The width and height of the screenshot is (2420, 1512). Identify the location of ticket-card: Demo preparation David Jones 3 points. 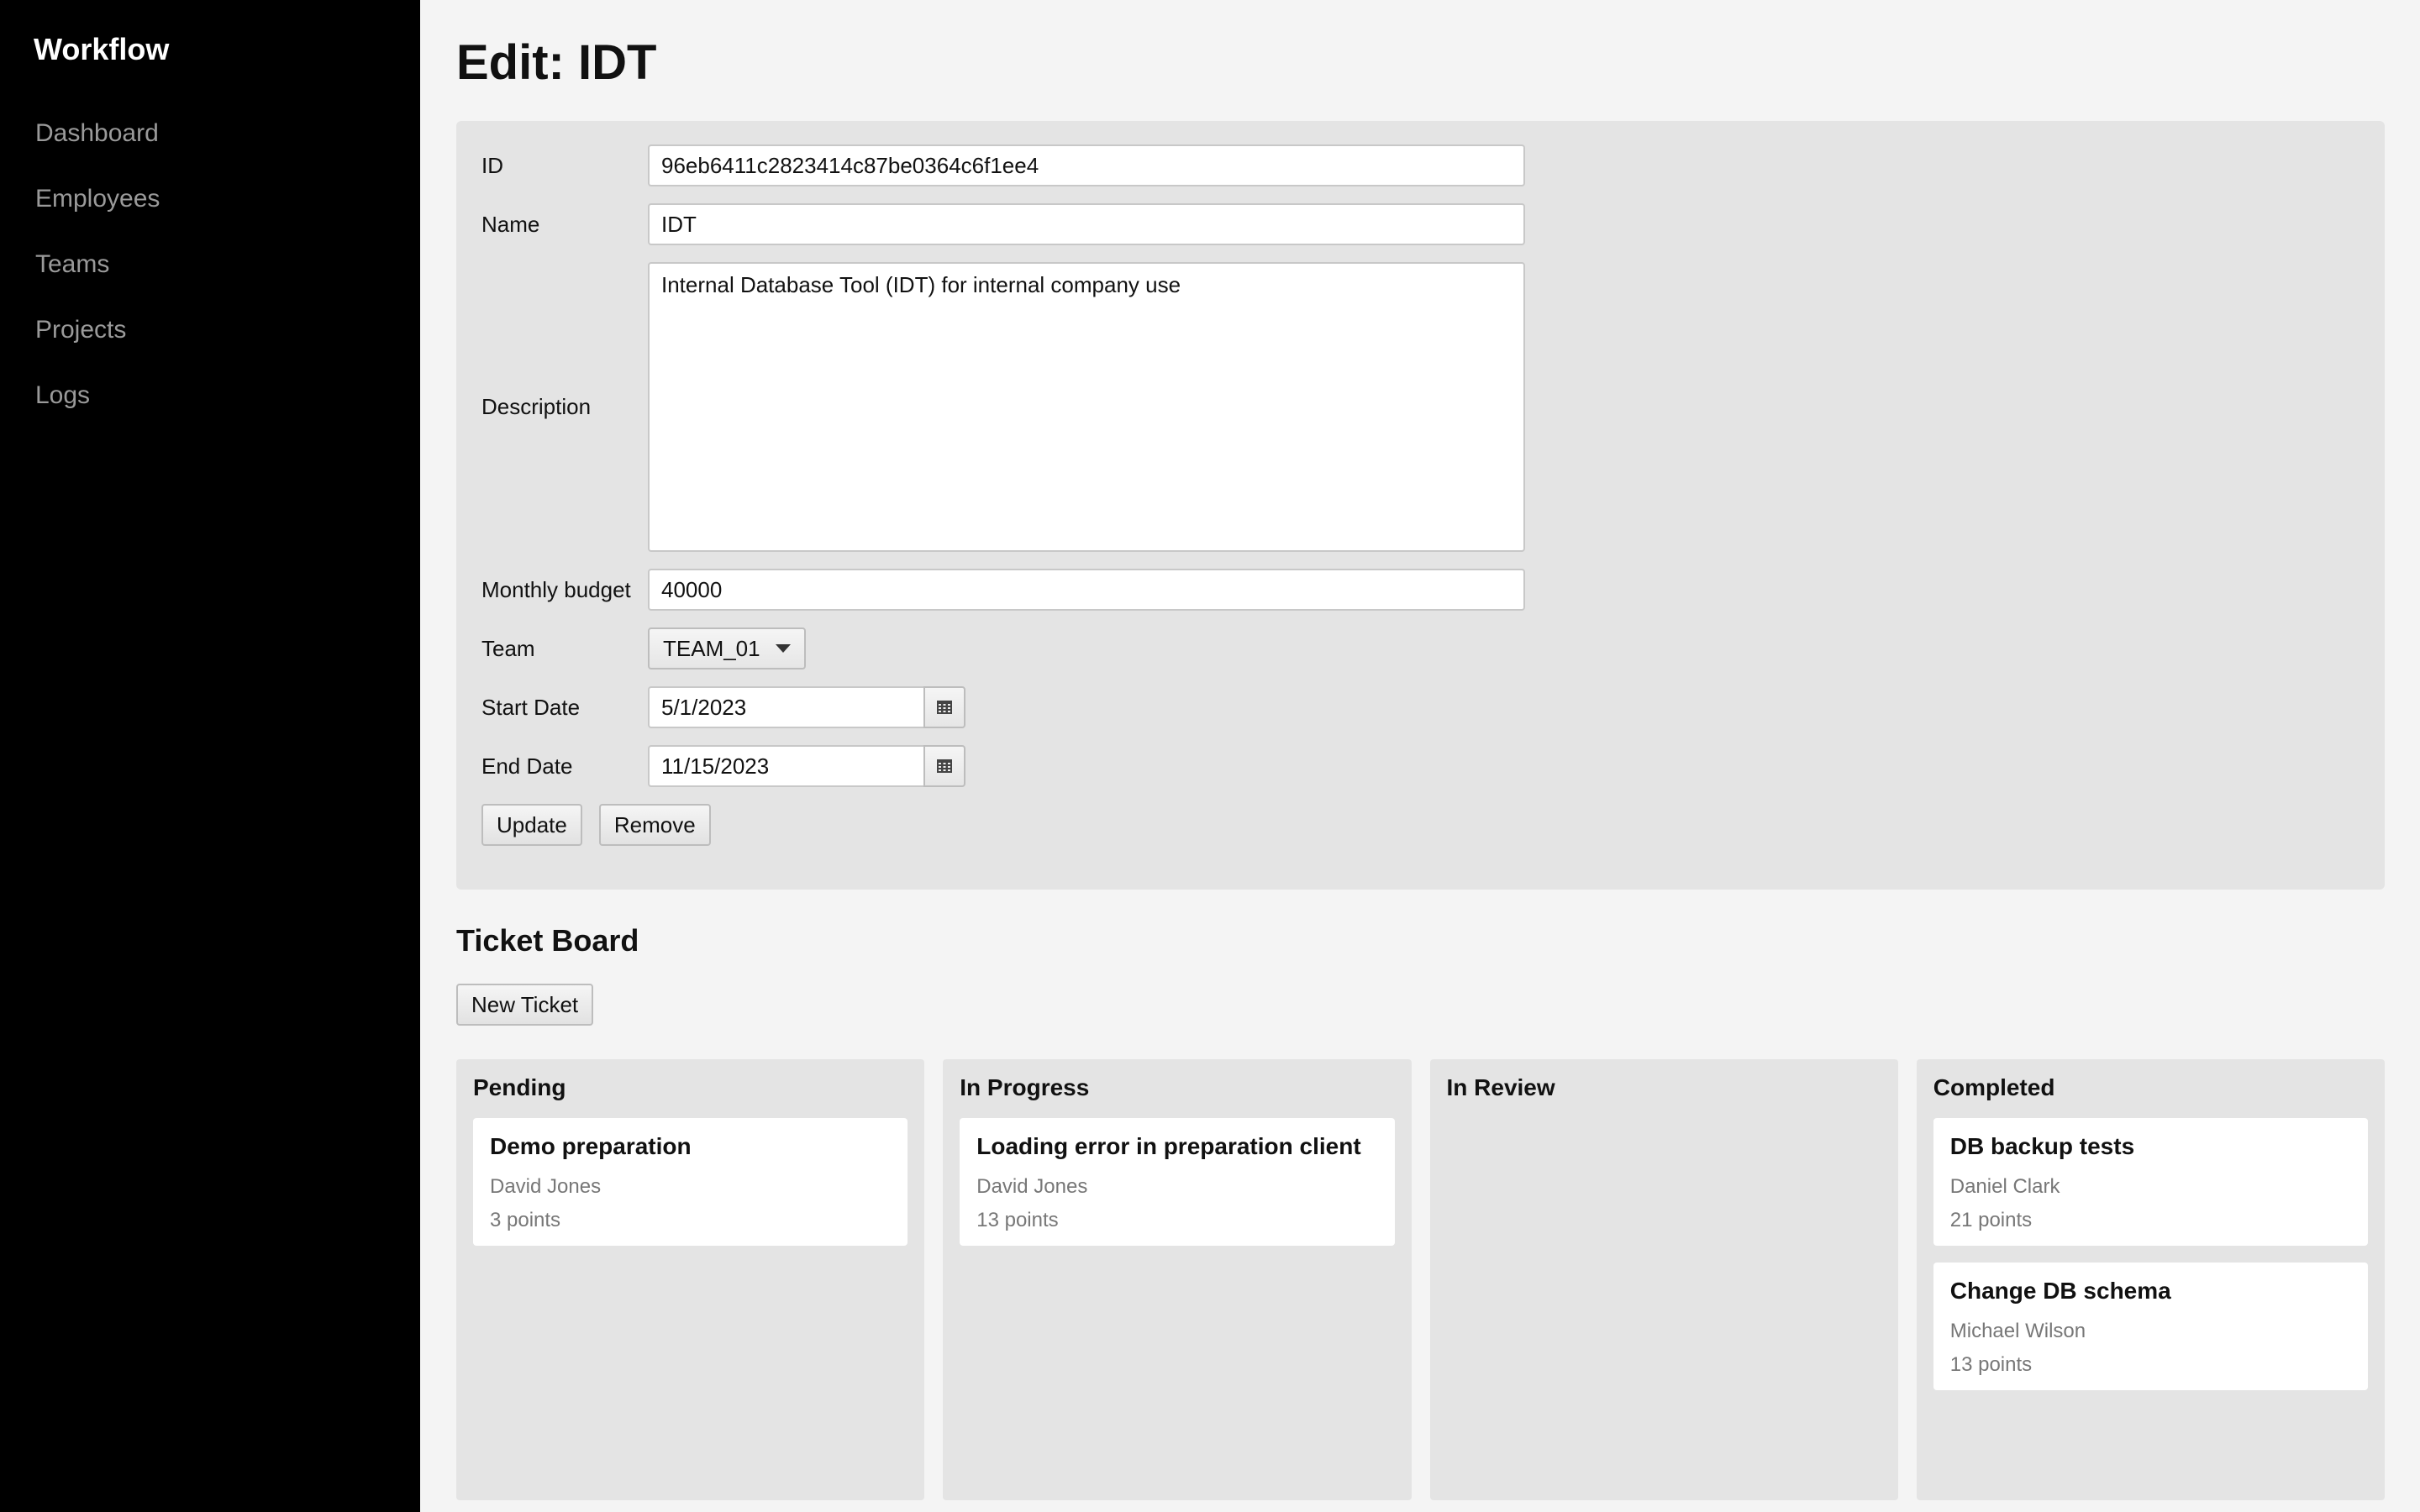
(690, 1182).